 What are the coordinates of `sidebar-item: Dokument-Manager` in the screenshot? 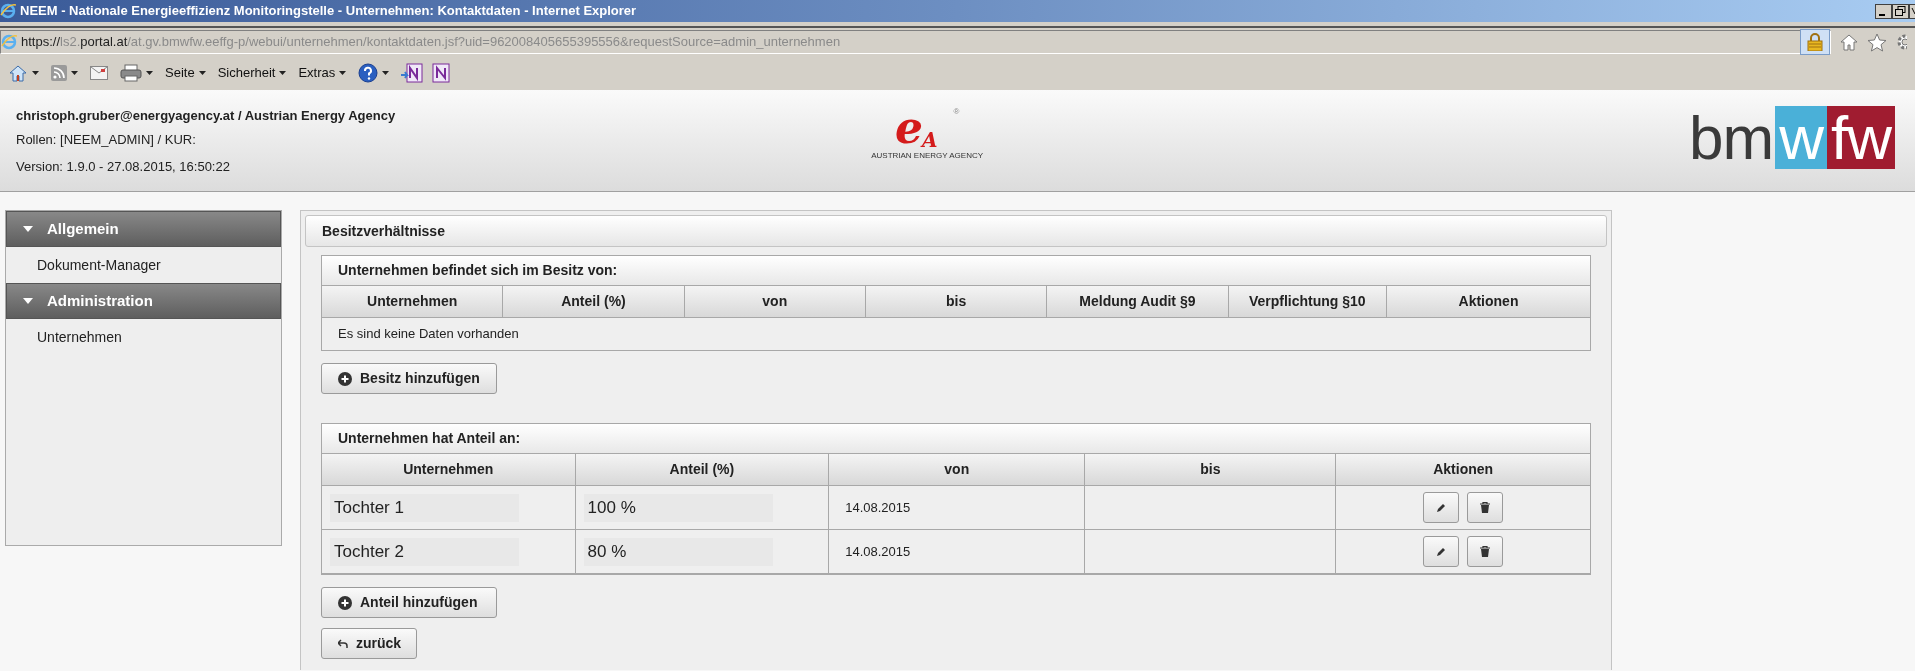 It's located at (143, 265).